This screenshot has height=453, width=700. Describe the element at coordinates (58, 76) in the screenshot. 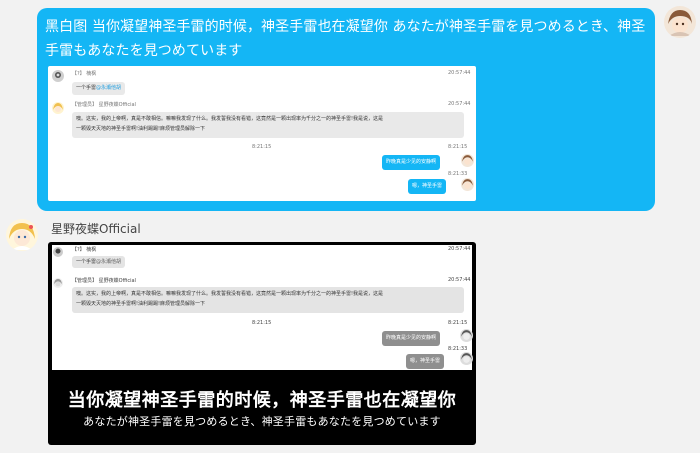

I see `avatar-nanfeng` at that location.